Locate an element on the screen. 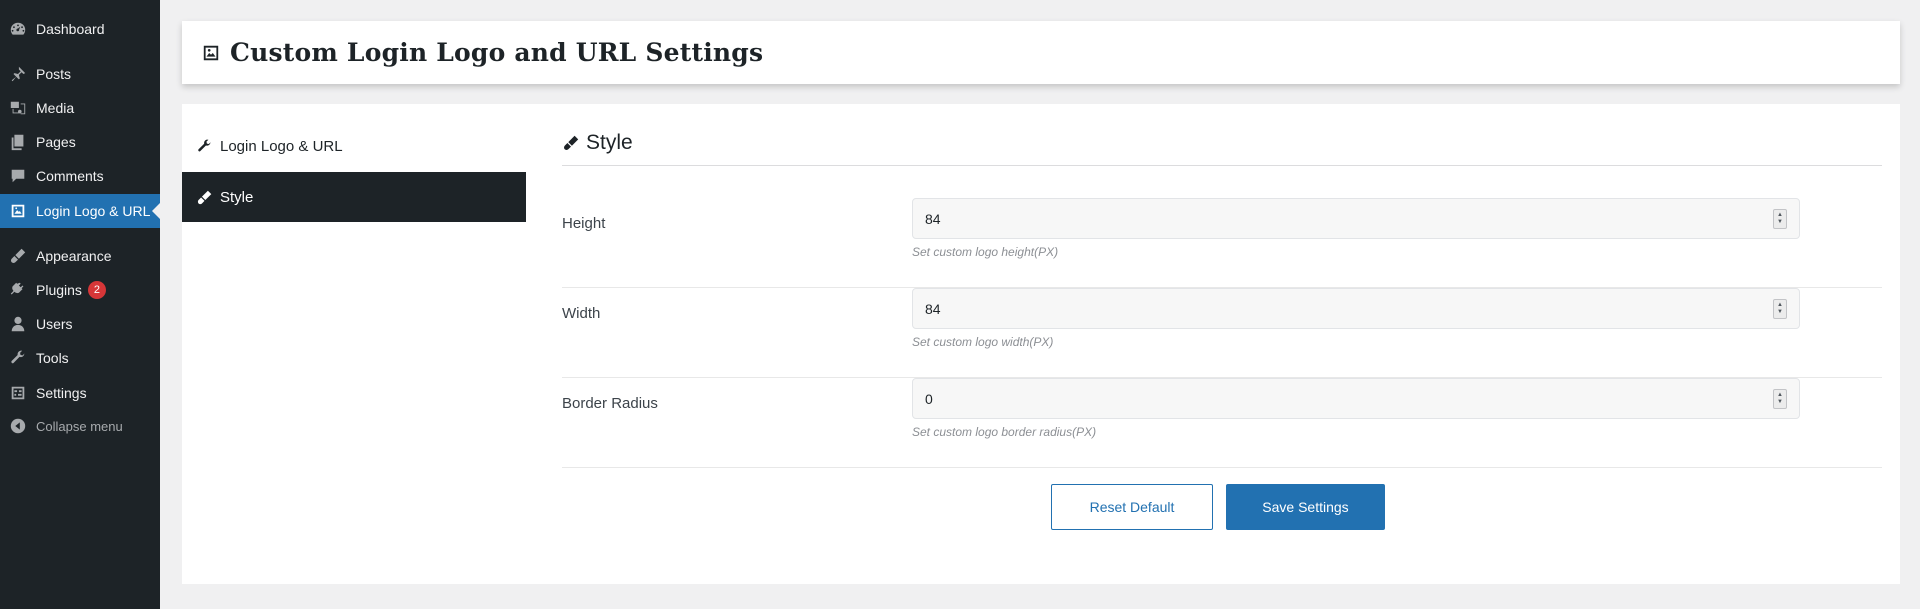  border-radius-input is located at coordinates (1325, 398).